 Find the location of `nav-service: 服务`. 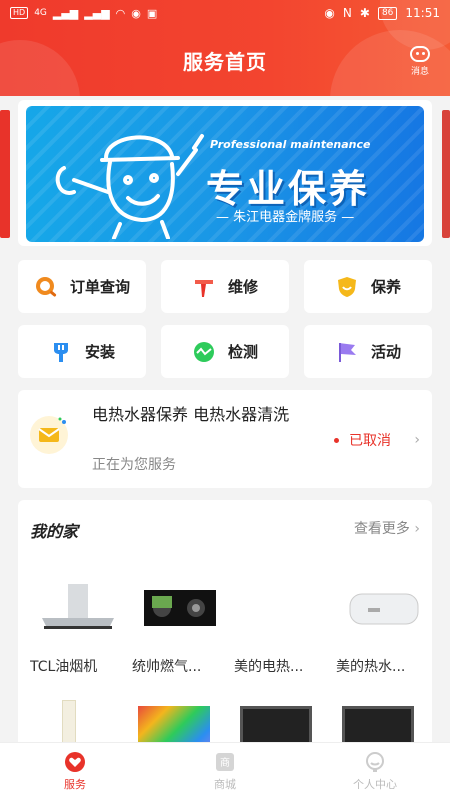

nav-service: 服务 is located at coordinates (75, 771).